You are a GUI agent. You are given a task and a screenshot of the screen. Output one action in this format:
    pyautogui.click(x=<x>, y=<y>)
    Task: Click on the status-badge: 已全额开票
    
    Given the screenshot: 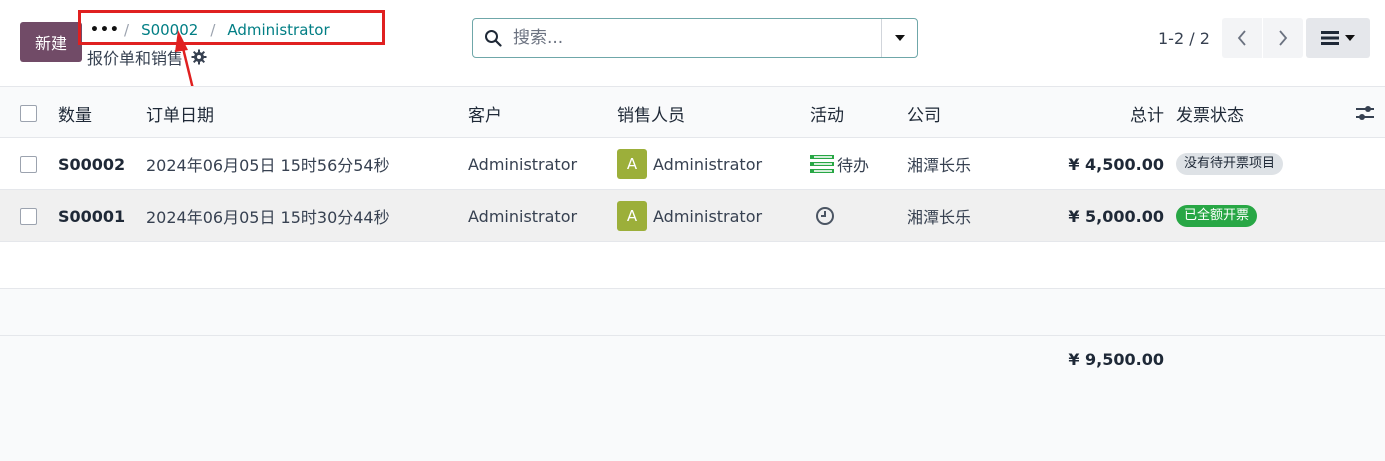 What is the action you would take?
    pyautogui.click(x=1217, y=216)
    